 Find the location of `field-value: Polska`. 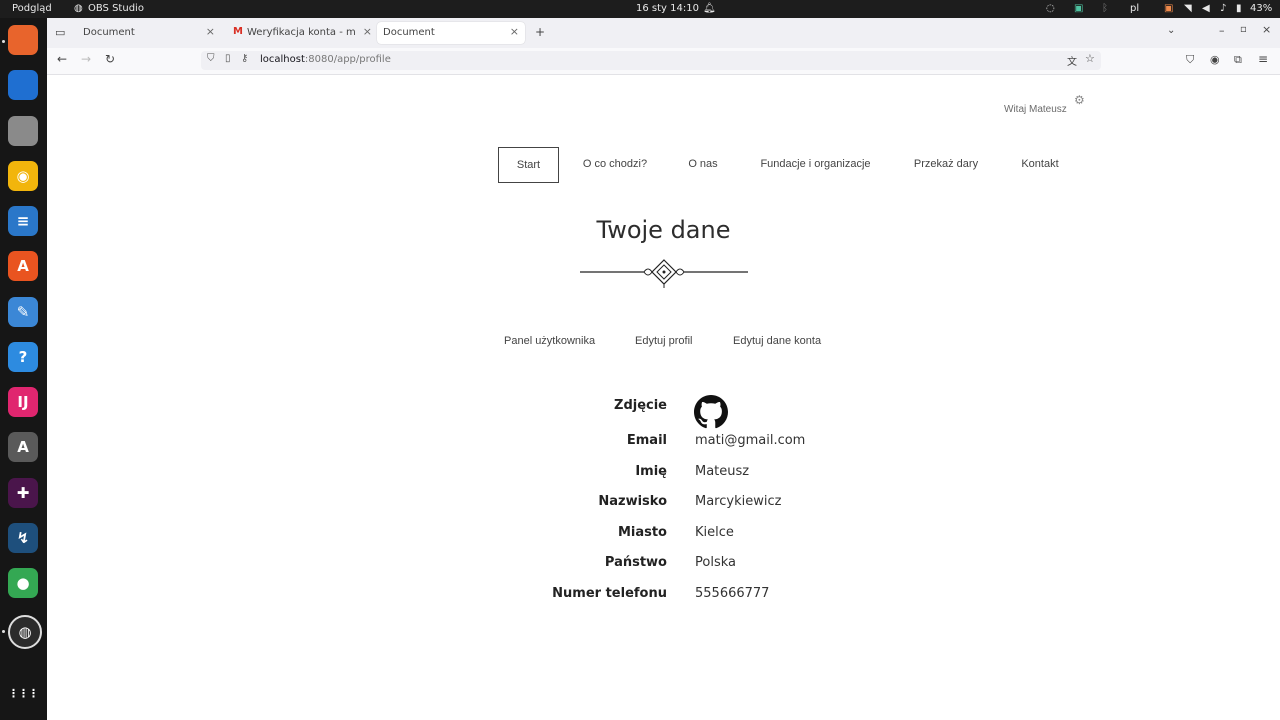

field-value: Polska is located at coordinates (715, 562).